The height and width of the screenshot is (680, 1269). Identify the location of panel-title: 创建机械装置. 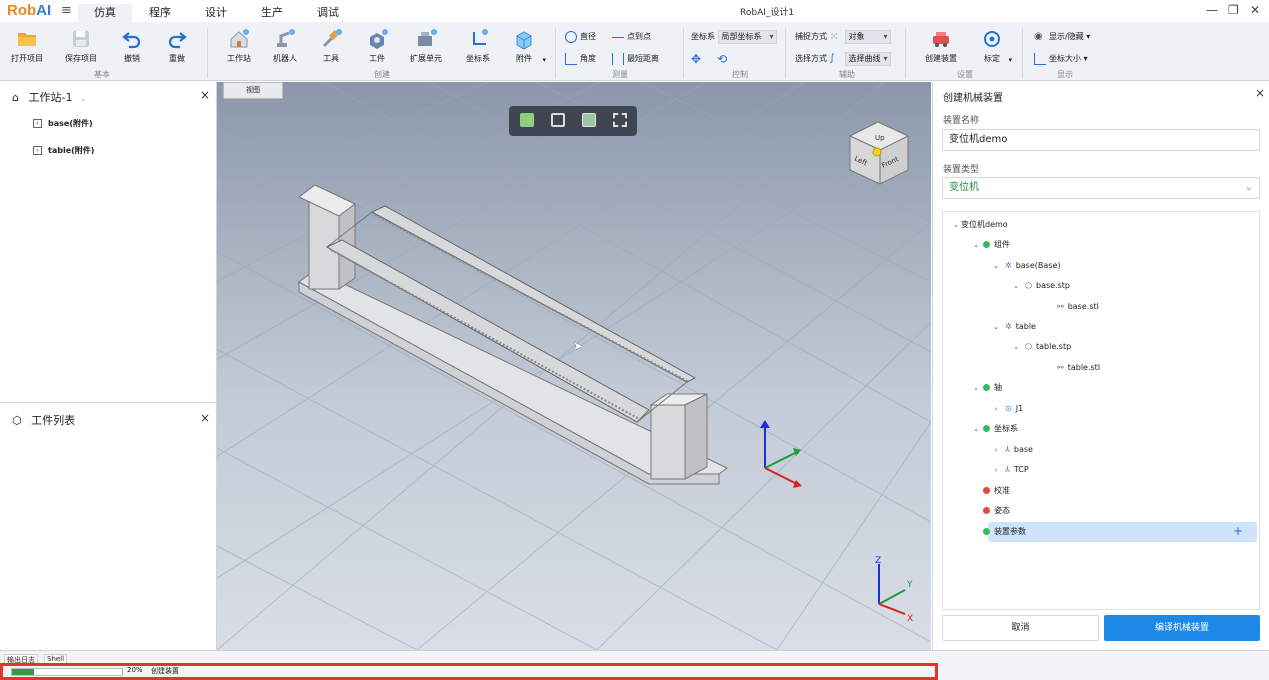
(973, 98).